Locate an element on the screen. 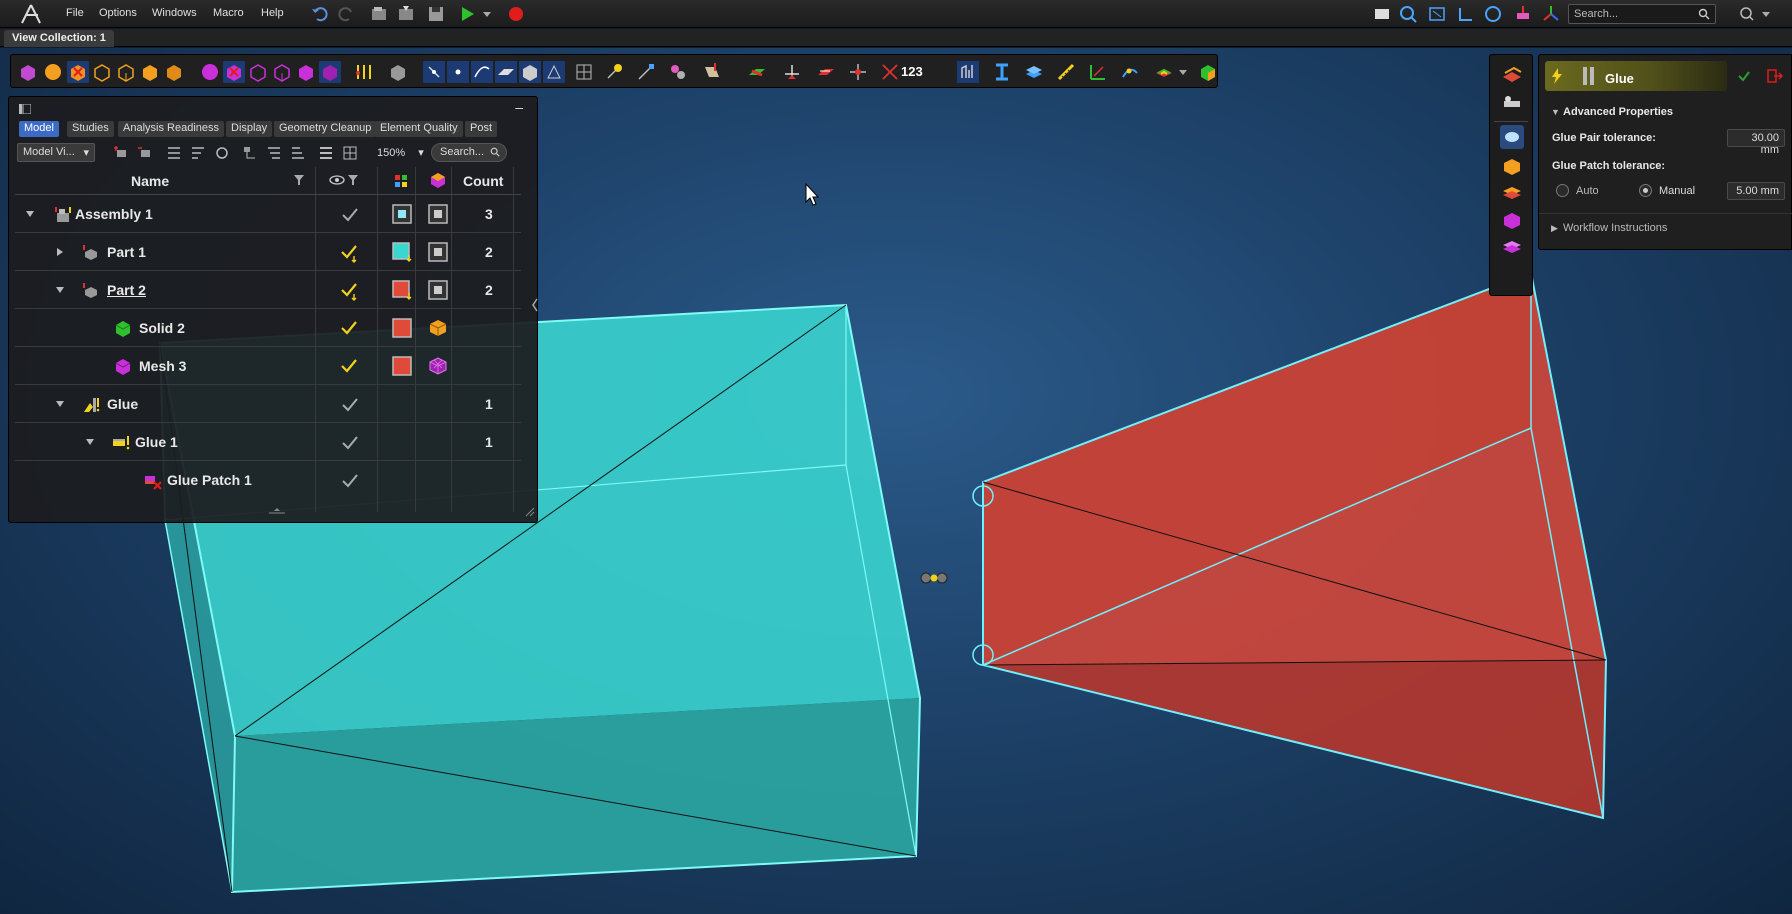  resize-grip-icon is located at coordinates (277, 511).